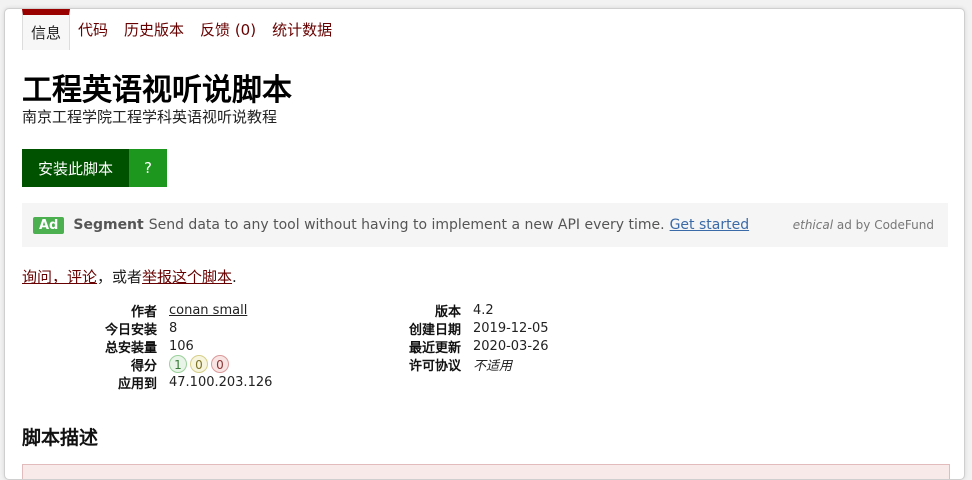 The width and height of the screenshot is (972, 480). Describe the element at coordinates (447, 312) in the screenshot. I see `version-label: 版本` at that location.